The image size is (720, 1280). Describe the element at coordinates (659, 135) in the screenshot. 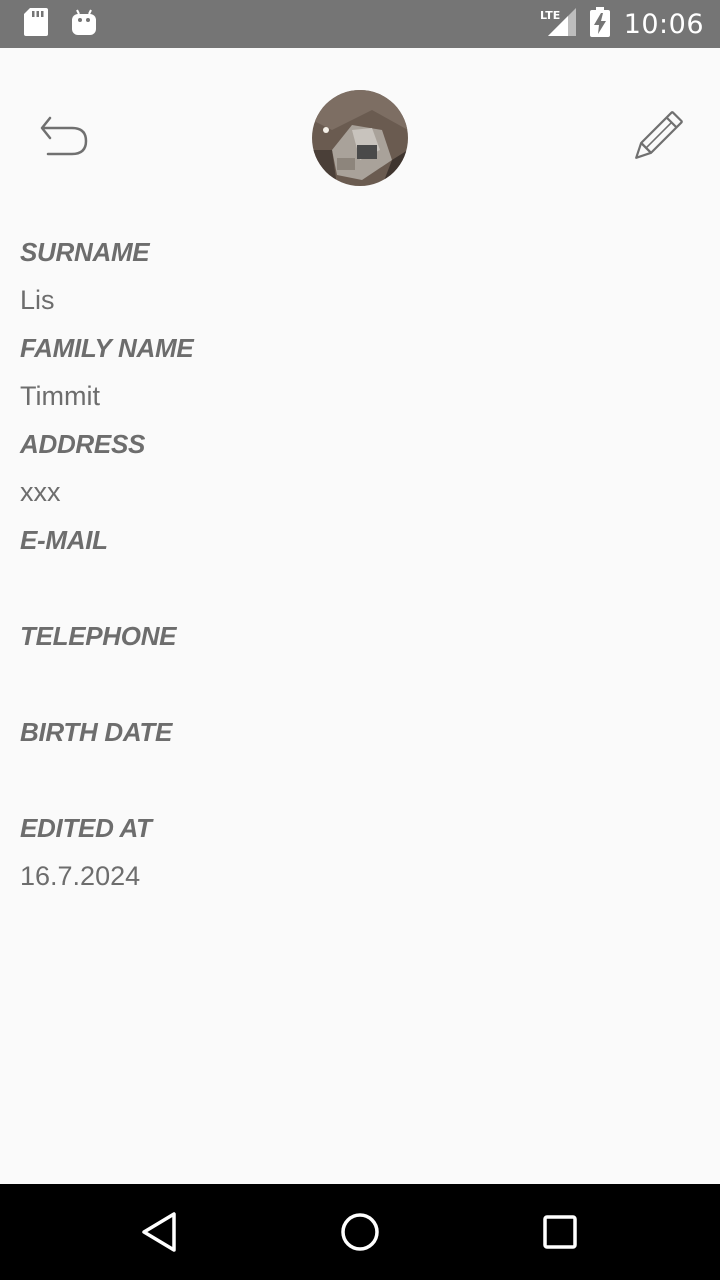

I see `pencil-icon` at that location.